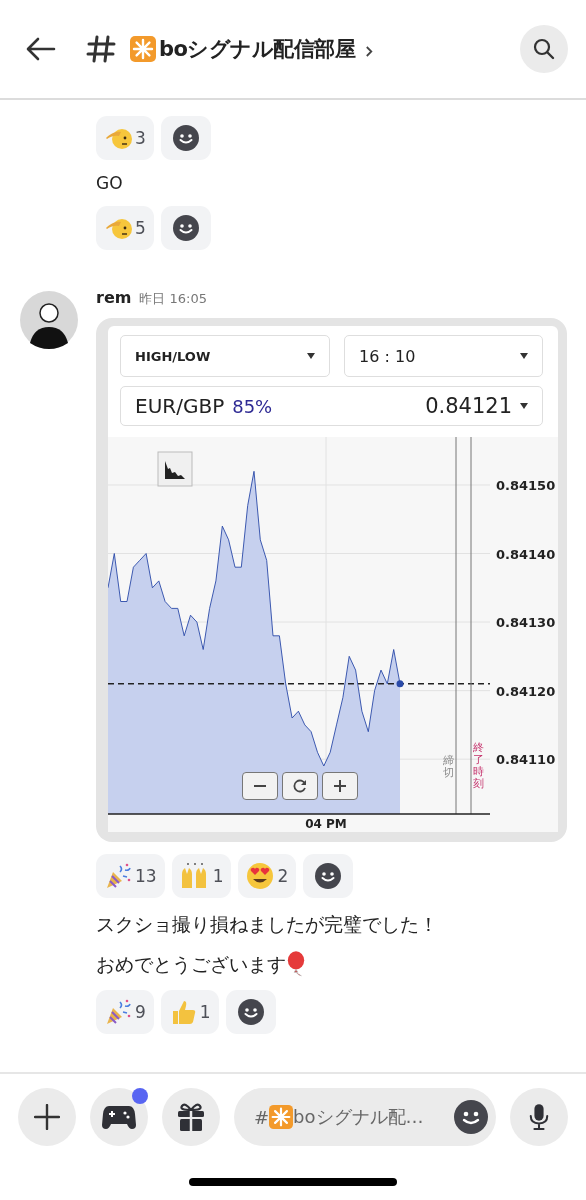 This screenshot has height=1200, width=586. Describe the element at coordinates (526, 485) in the screenshot. I see `y-axis-label: 0.84150` at that location.